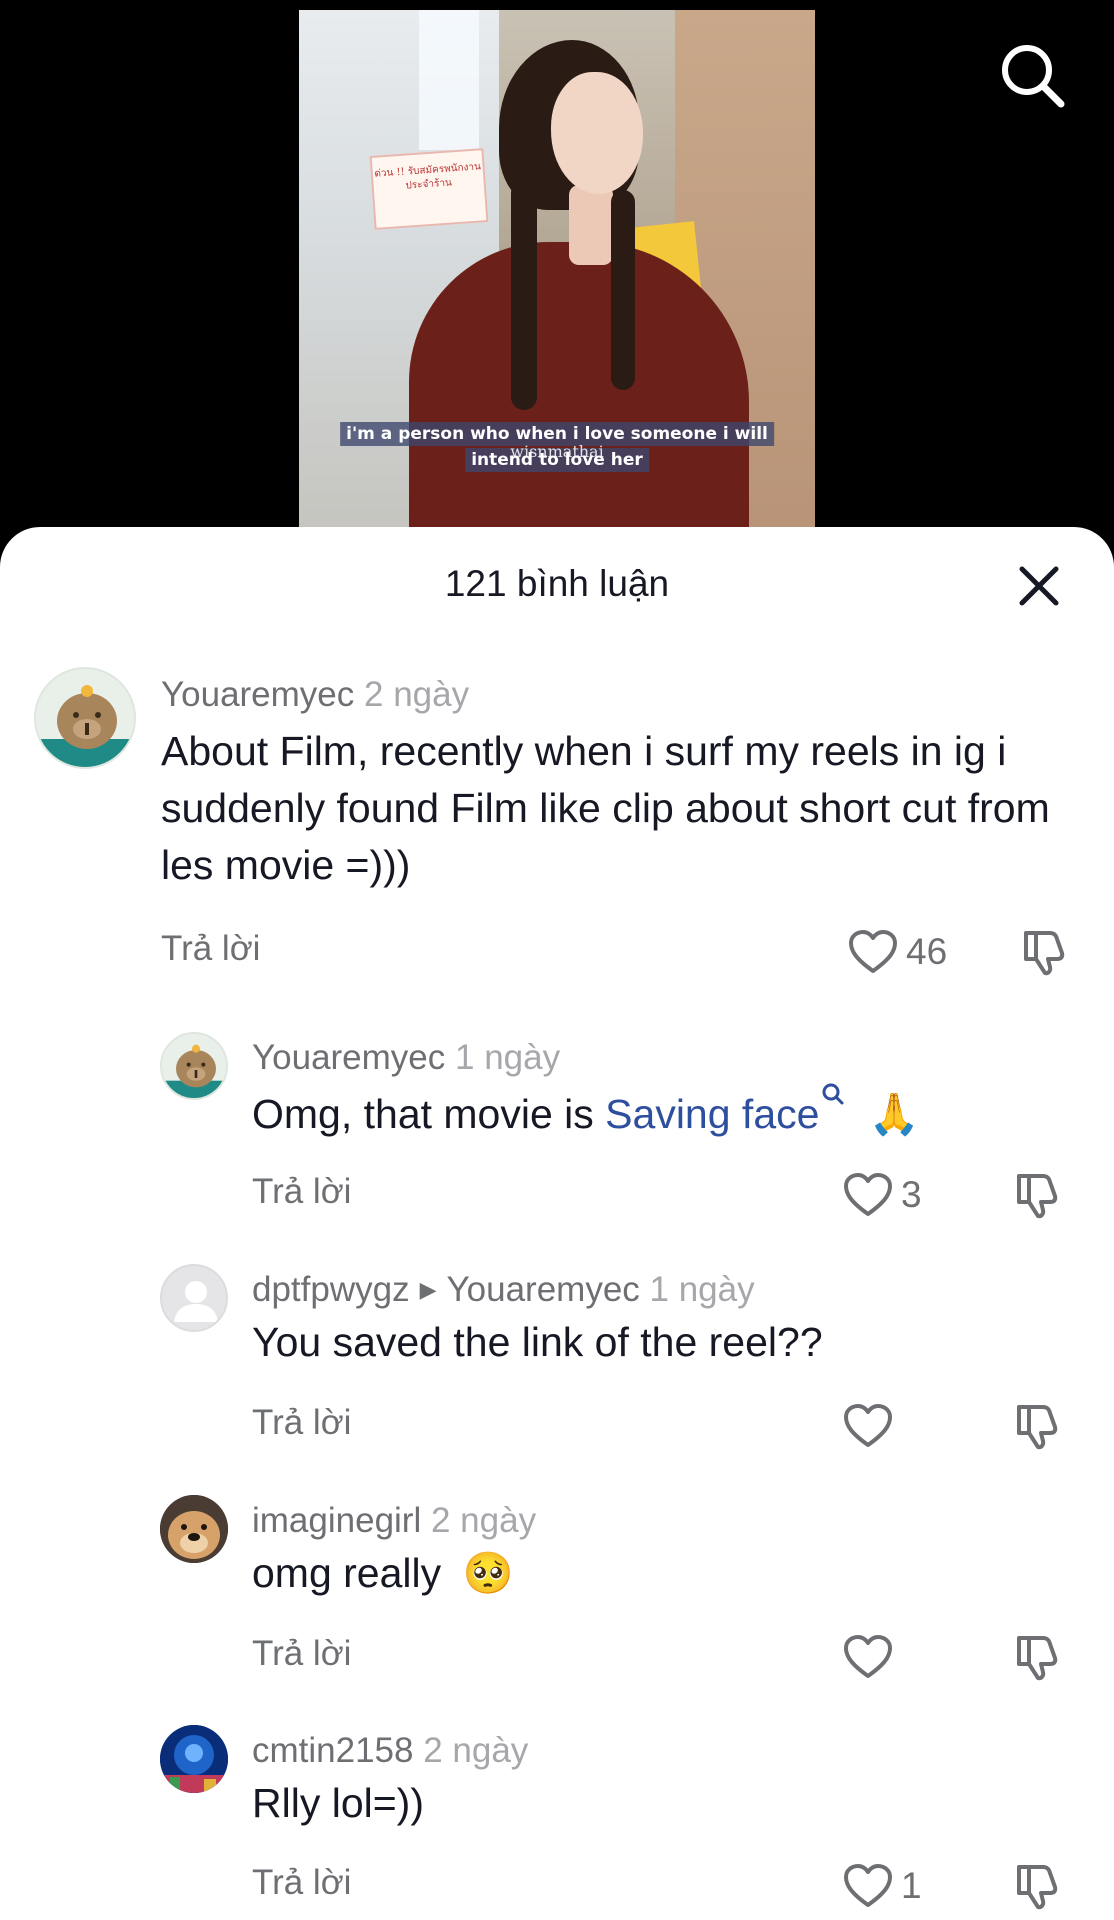 The image size is (1114, 1920). I want to click on comment-text: You saved the link of the reel??, so click(537, 1342).